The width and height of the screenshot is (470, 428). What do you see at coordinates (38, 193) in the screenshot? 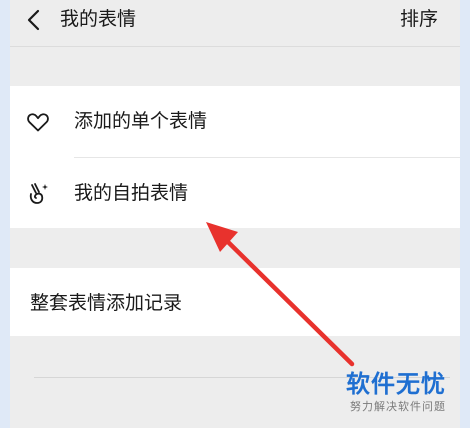
I see `selfie-hand-sparkle-icon` at bounding box center [38, 193].